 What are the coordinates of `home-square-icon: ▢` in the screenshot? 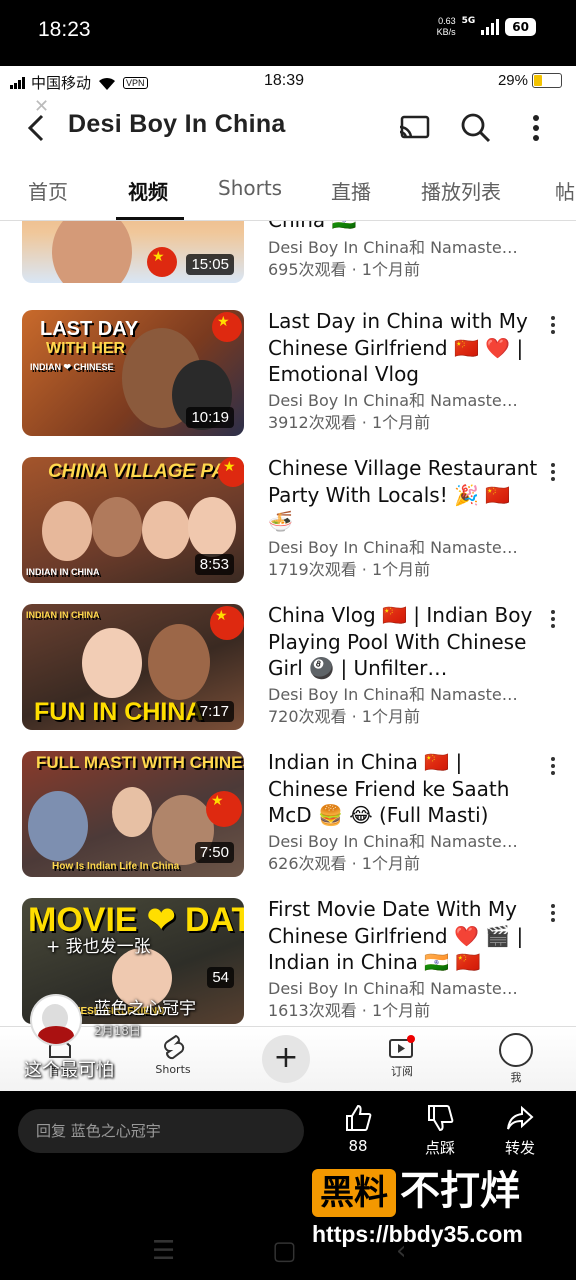 It's located at (284, 1251).